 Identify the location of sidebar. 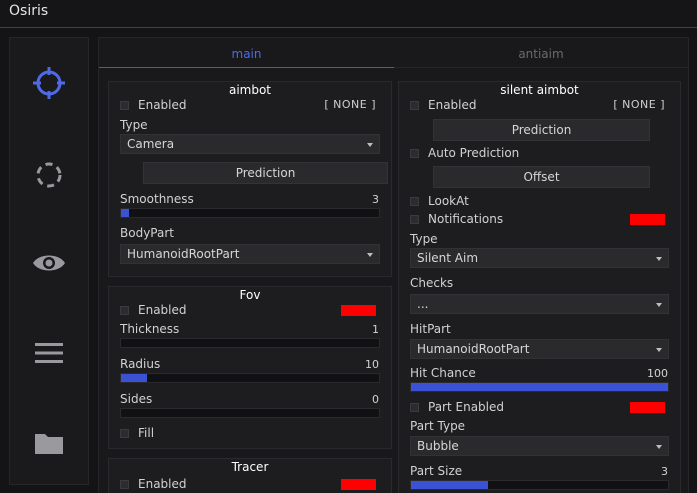
(49, 261).